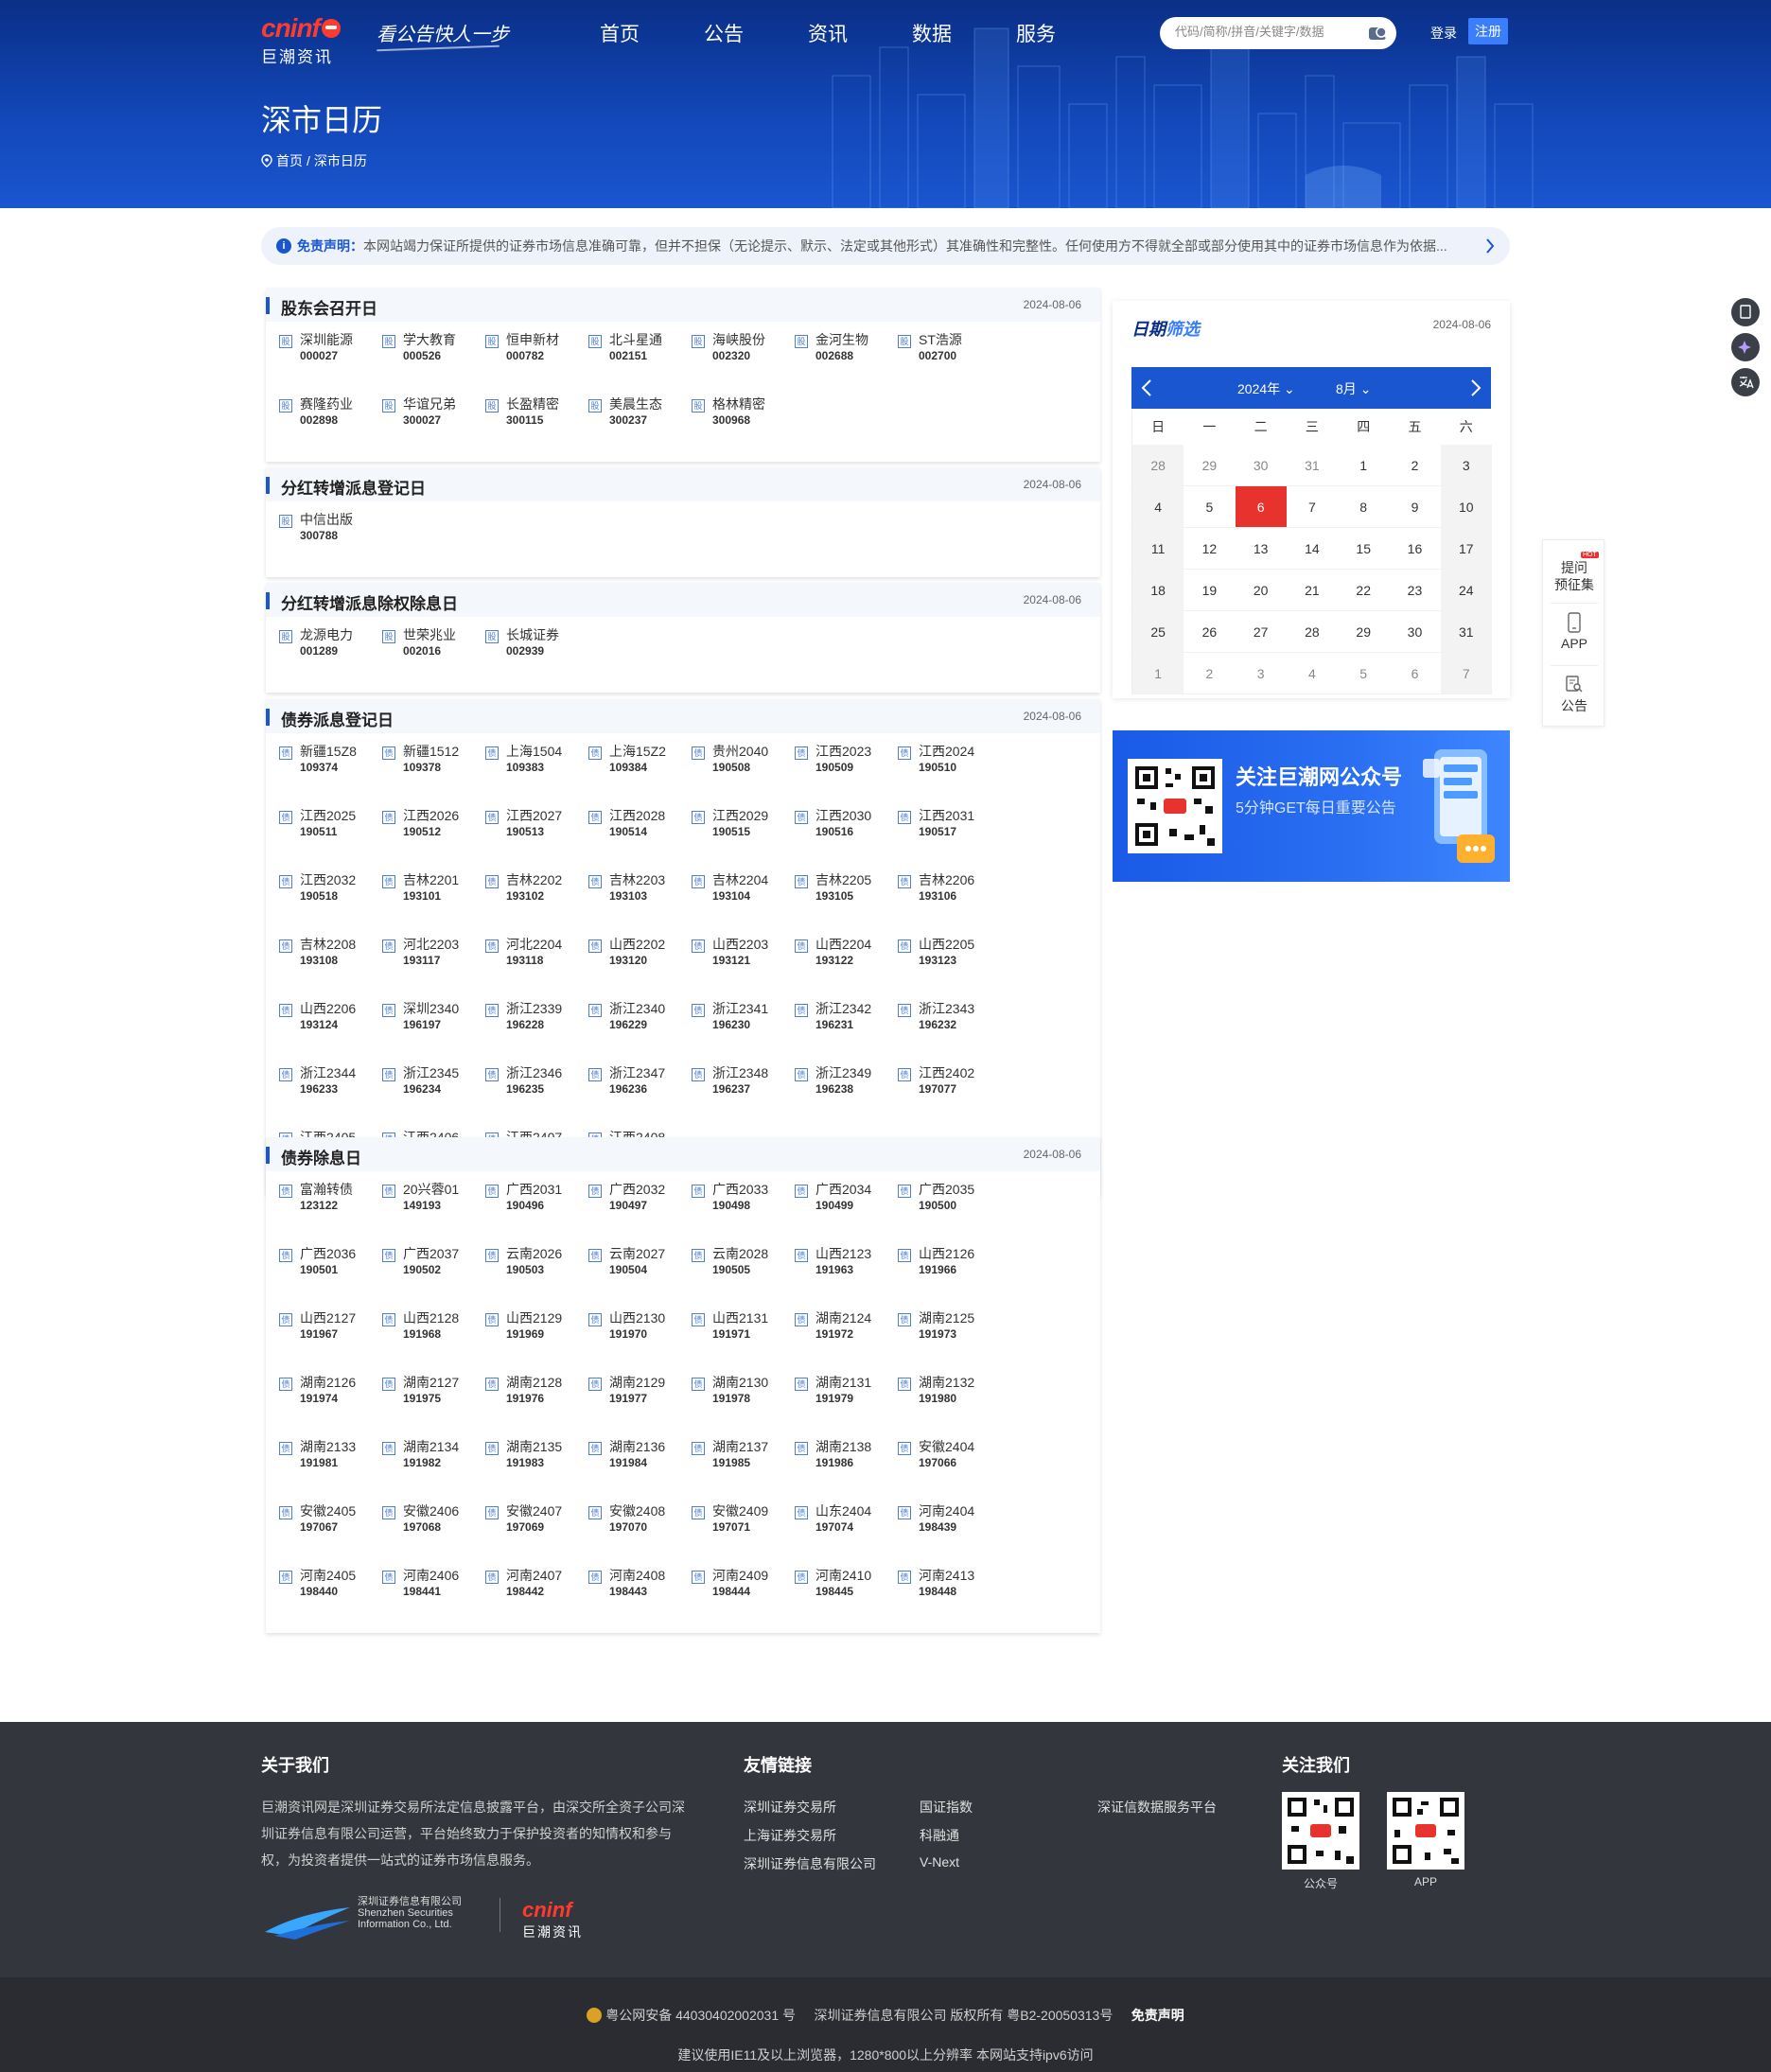  Describe the element at coordinates (534, 815) in the screenshot. I see `security-name: 江西2027` at that location.